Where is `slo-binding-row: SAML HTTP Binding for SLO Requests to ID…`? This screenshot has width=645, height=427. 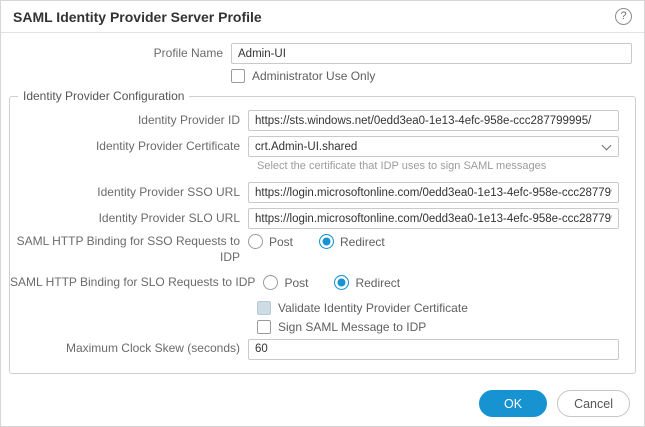 slo-binding-row: SAML HTTP Binding for SLO Requests to ID… is located at coordinates (314, 283).